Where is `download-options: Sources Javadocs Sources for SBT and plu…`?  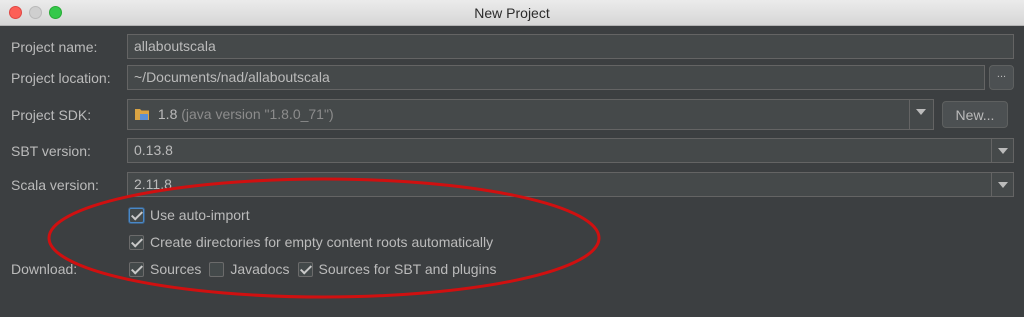
download-options: Sources Javadocs Sources for SBT and plu… is located at coordinates (316, 269).